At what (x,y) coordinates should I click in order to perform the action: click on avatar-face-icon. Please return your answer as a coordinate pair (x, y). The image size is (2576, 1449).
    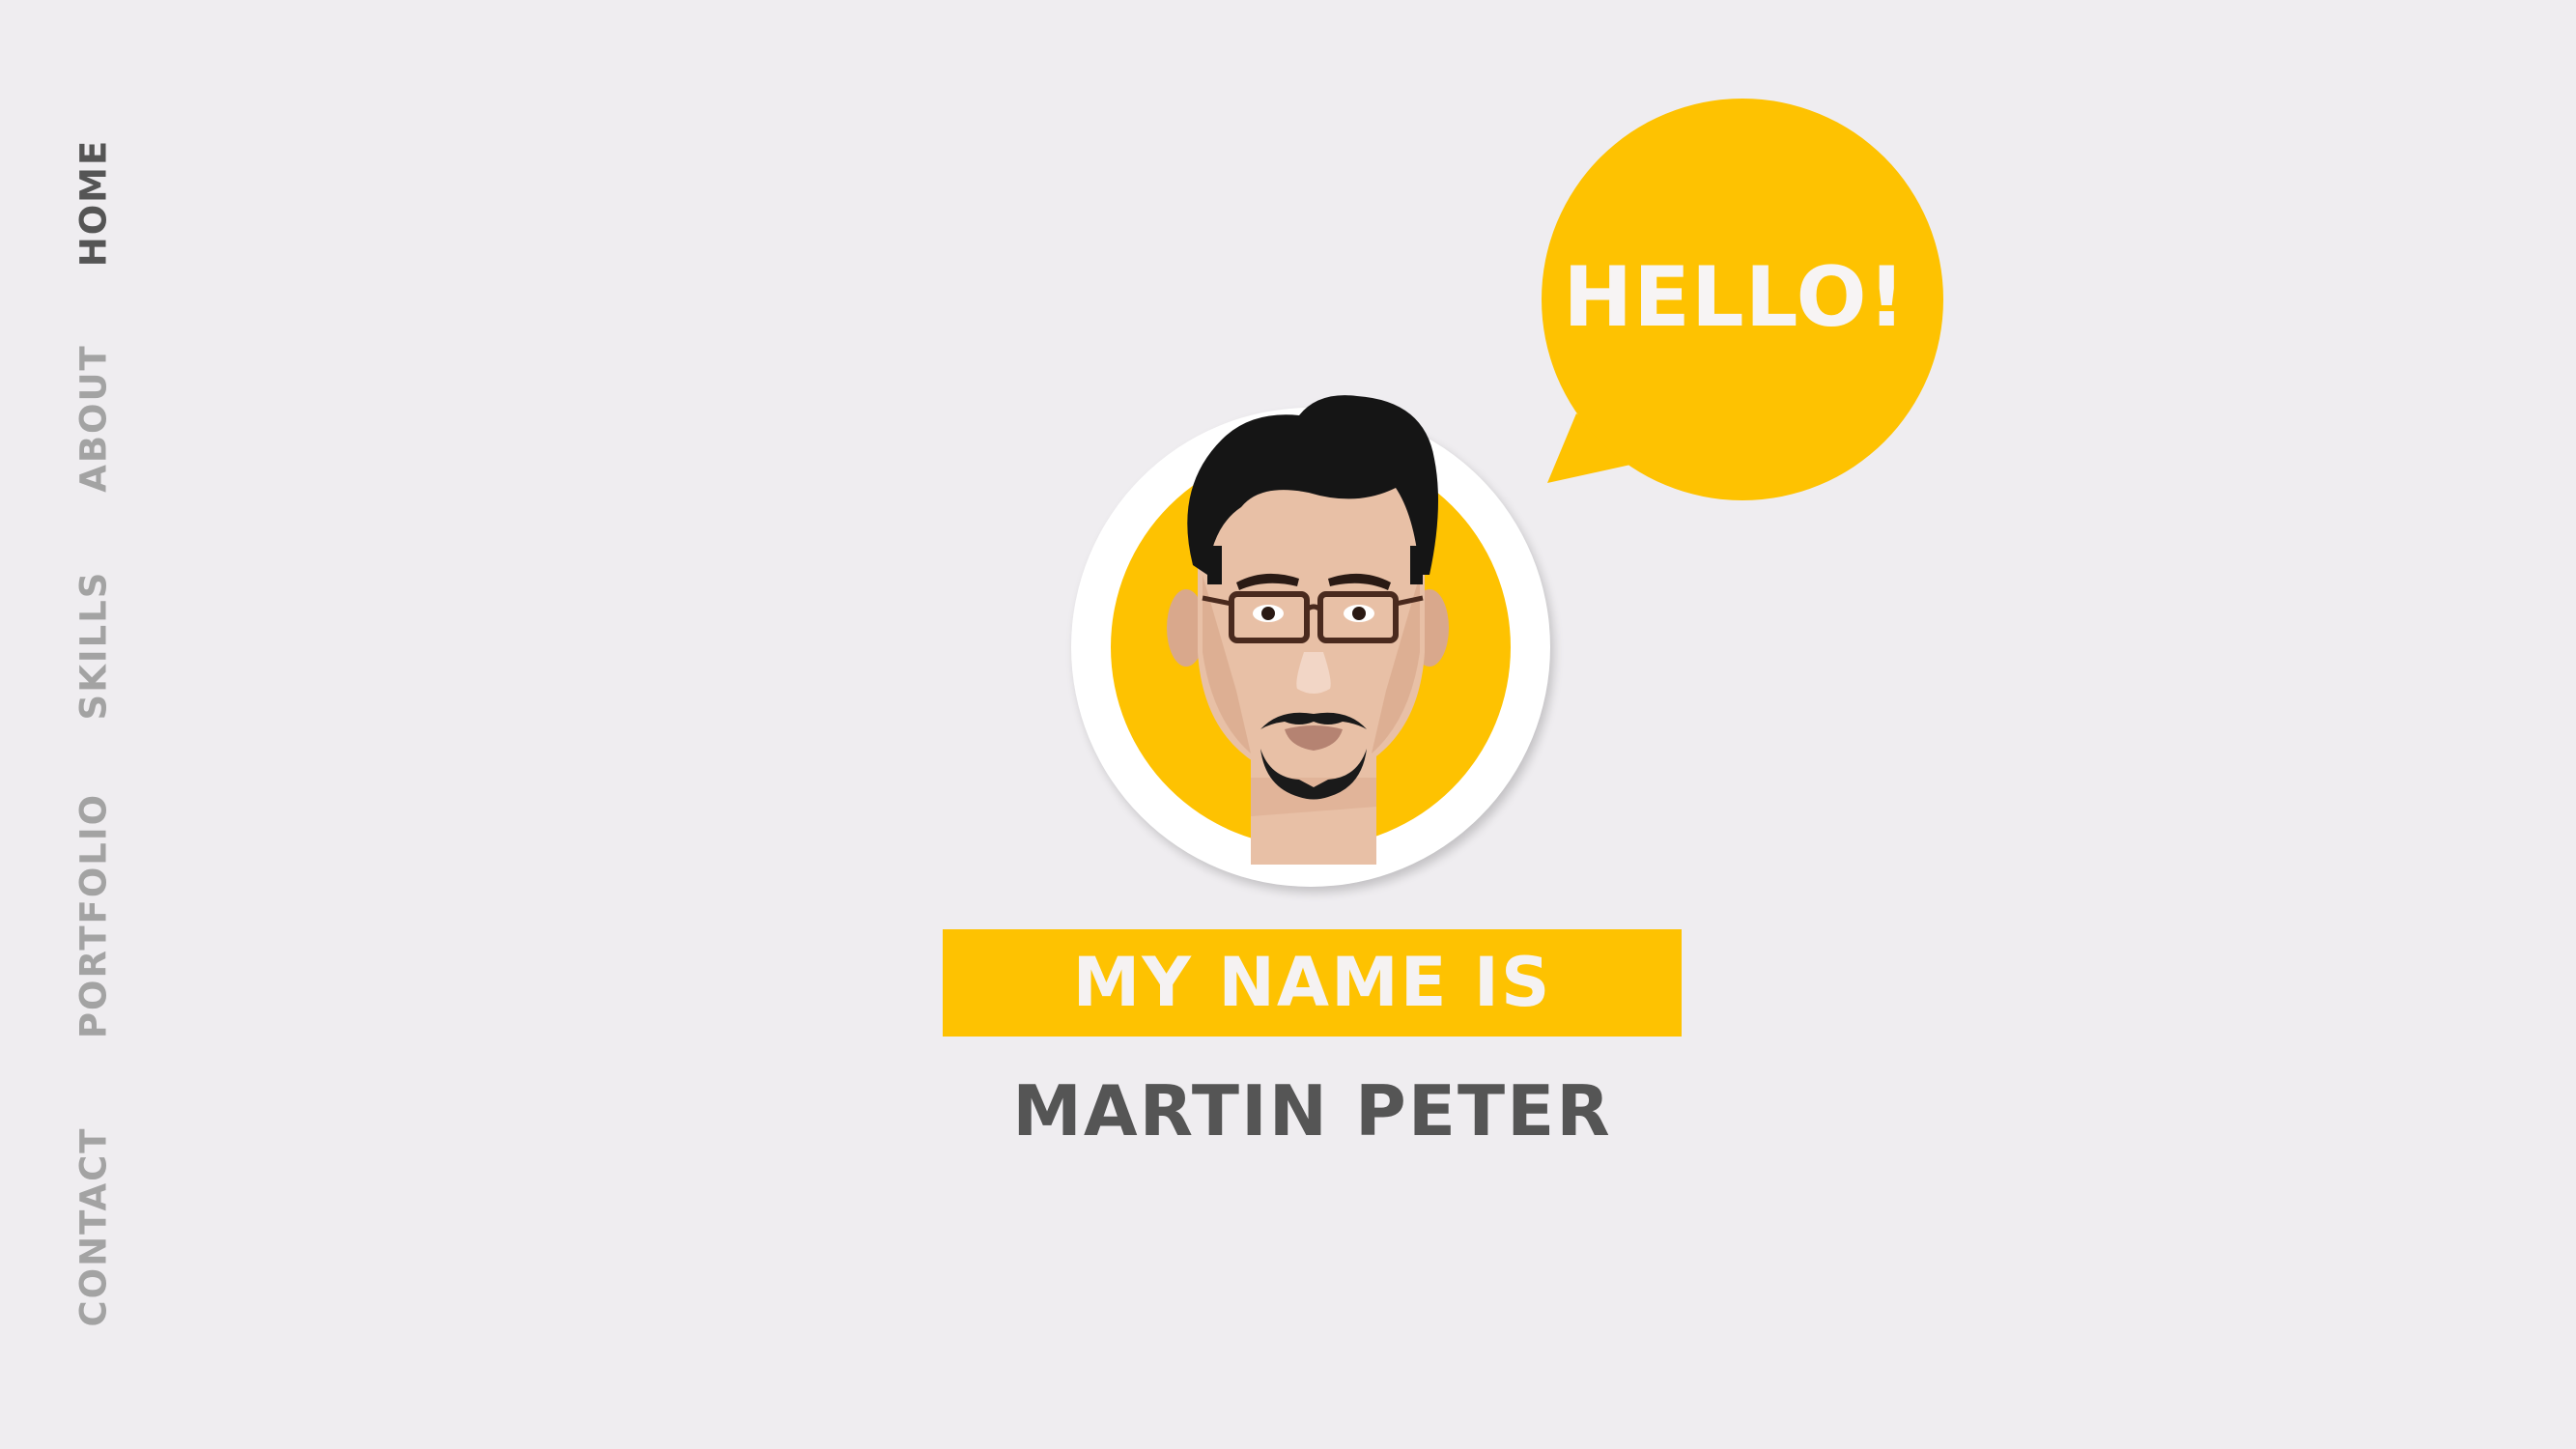
    Looking at the image, I should click on (1308, 630).